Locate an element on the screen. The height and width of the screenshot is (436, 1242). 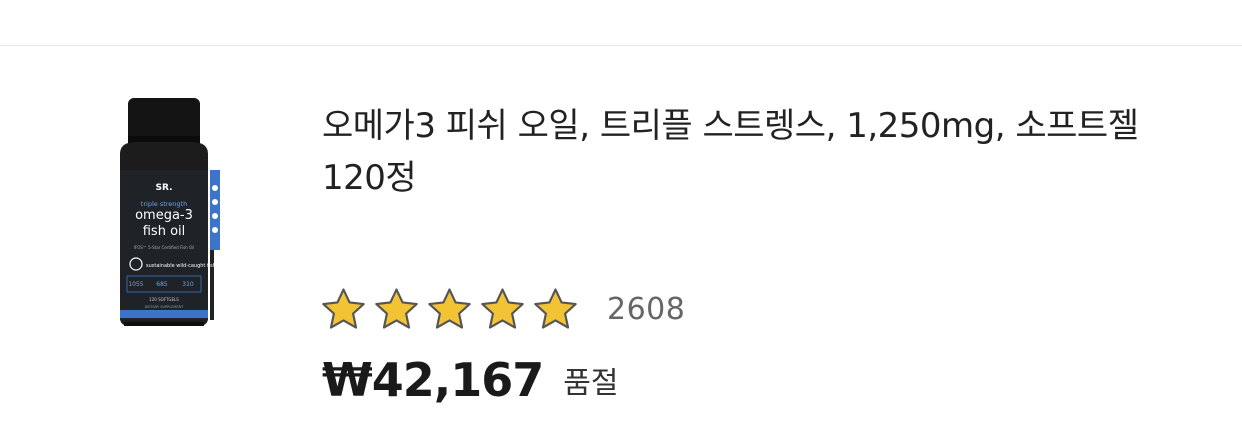
bottle-stat-2: 685 is located at coordinates (162, 284).